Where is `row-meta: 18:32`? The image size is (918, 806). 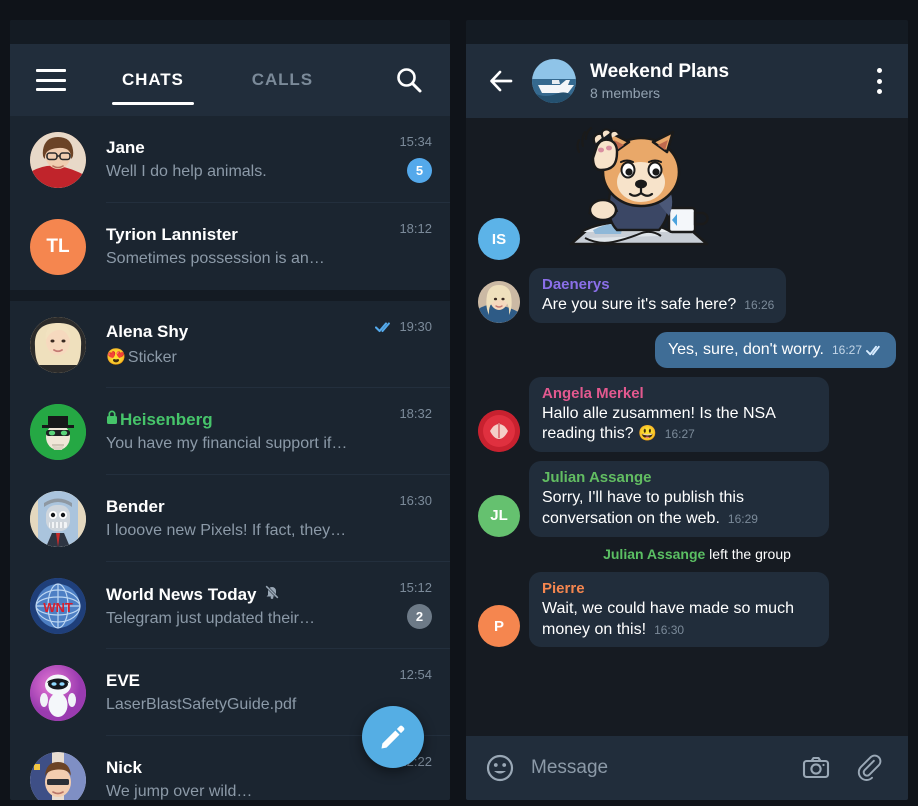
row-meta: 18:32 is located at coordinates (415, 413).